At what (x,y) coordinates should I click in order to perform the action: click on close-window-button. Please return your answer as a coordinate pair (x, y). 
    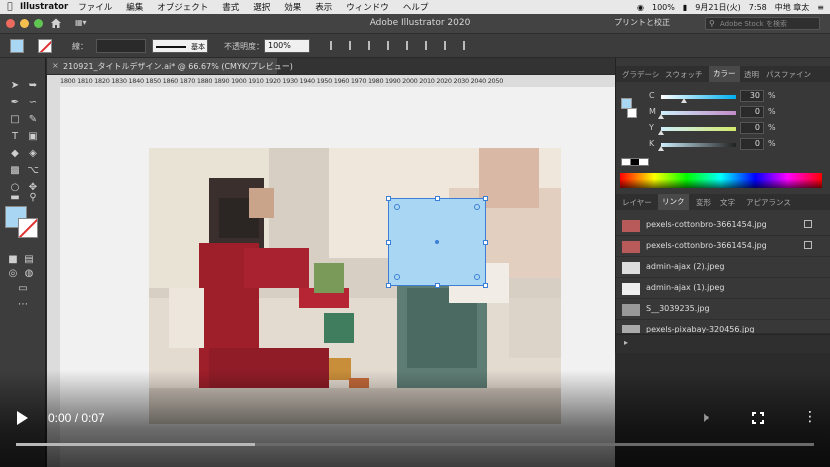
    Looking at the image, I should click on (10, 23).